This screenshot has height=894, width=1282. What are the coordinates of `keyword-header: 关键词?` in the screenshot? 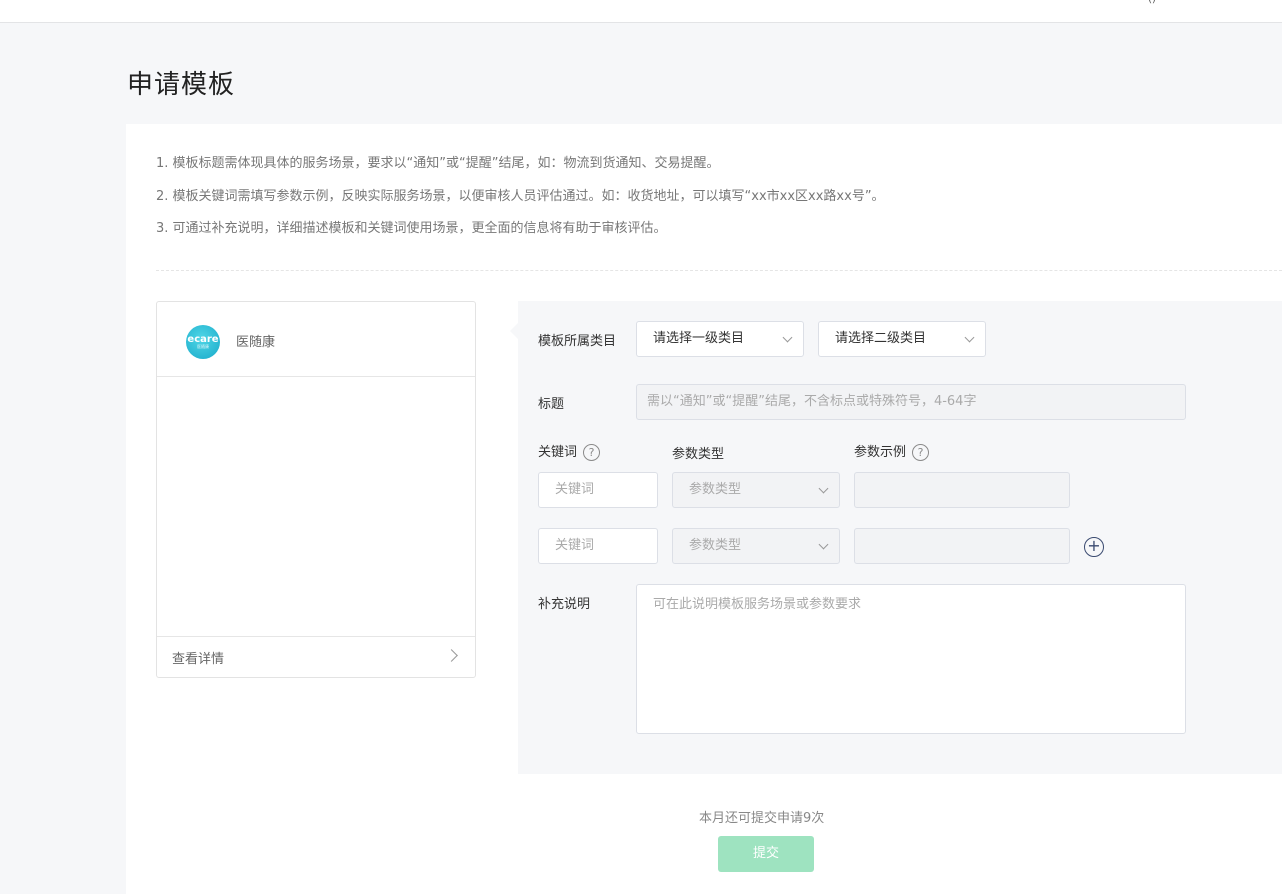 It's located at (569, 451).